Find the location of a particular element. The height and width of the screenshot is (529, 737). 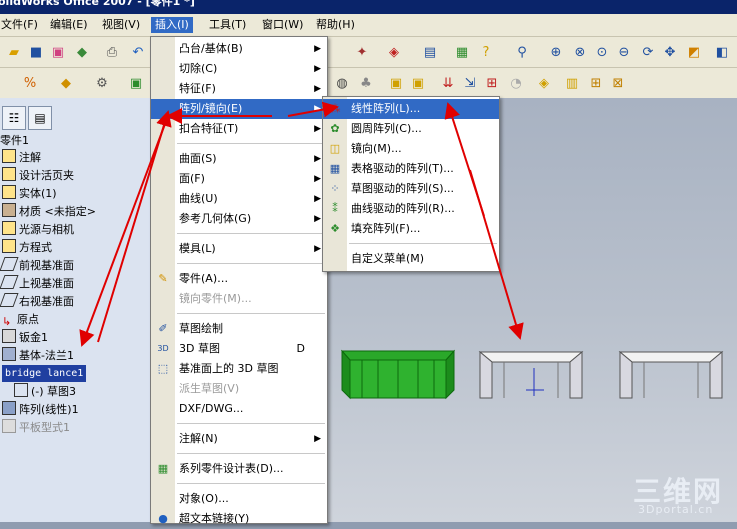

arrow-to-bridge-lance is located at coordinates (124, 231).